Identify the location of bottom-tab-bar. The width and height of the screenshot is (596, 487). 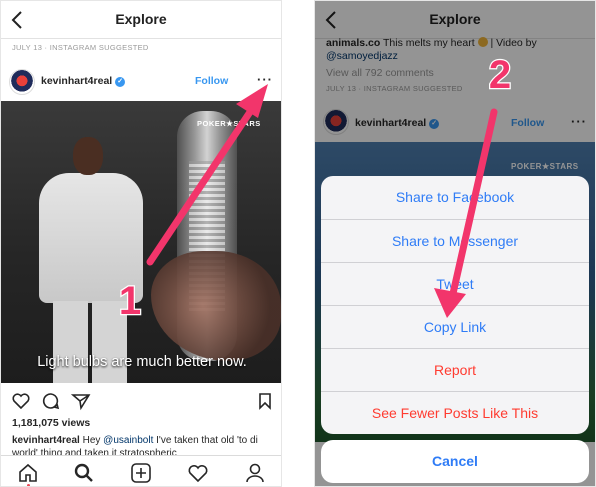
(141, 470).